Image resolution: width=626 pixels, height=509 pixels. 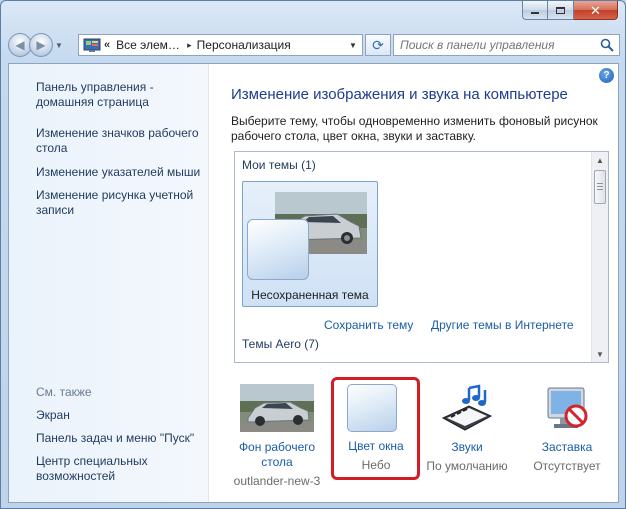 I want to click on desktop-background-item: Фон рабочего стола outlander-new-3, so click(x=277, y=436).